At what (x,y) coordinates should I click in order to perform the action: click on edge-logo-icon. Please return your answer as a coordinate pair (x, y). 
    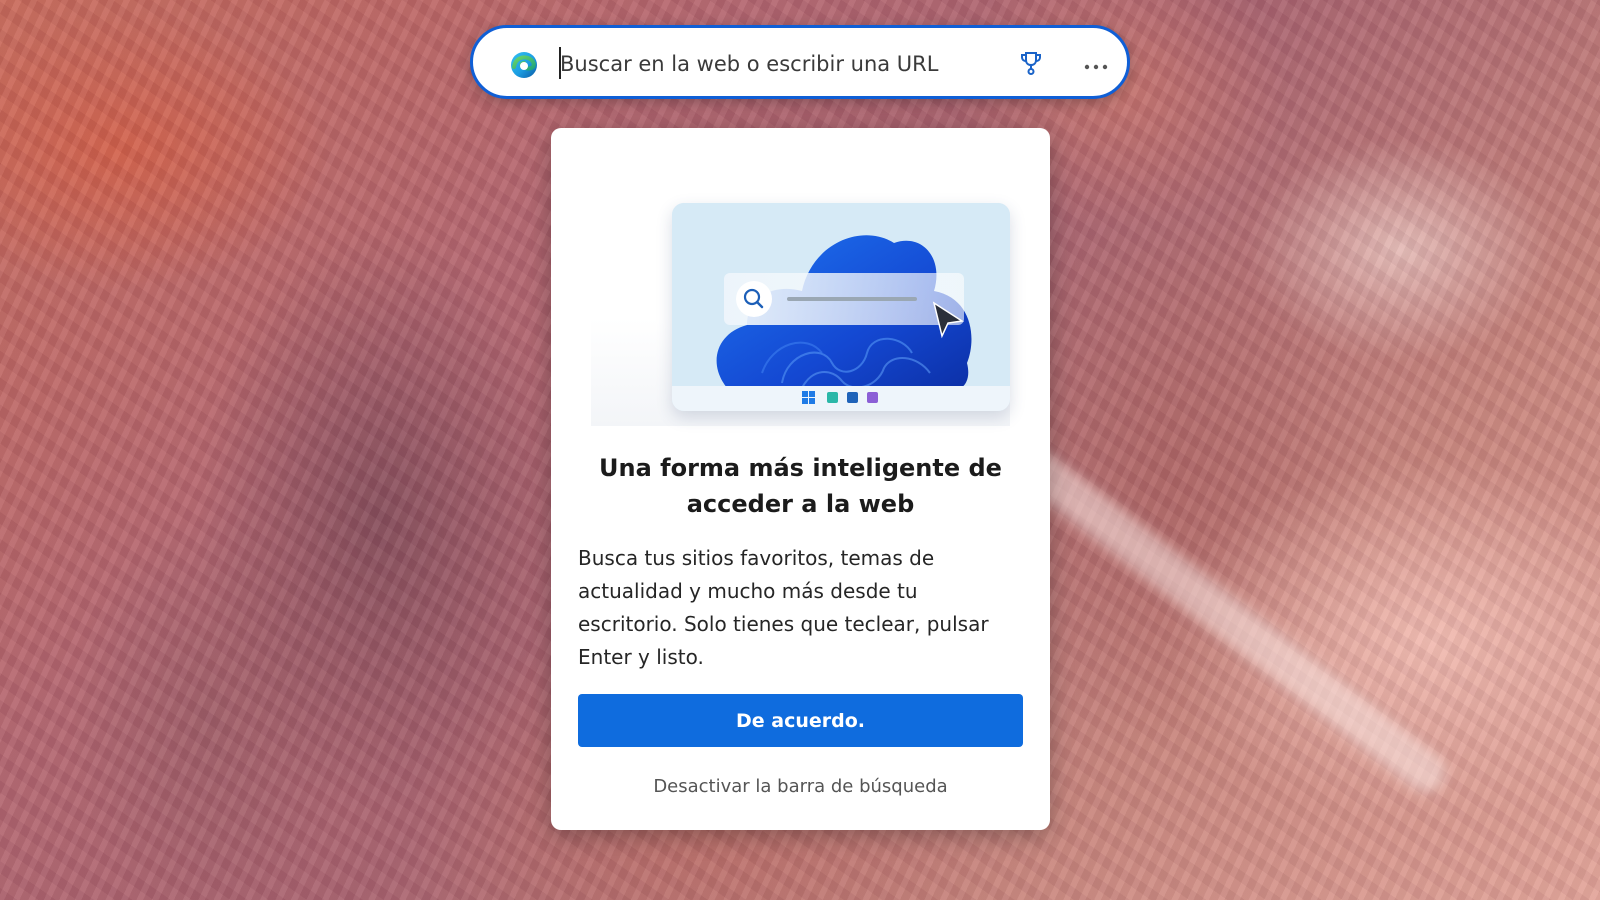
    Looking at the image, I should click on (524, 65).